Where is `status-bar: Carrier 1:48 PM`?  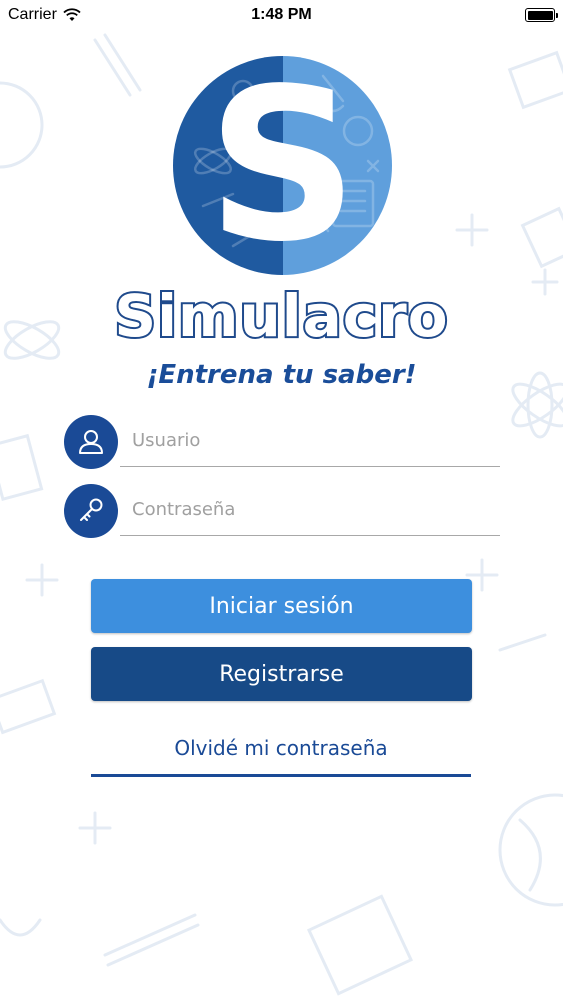 status-bar: Carrier 1:48 PM is located at coordinates (281, 15).